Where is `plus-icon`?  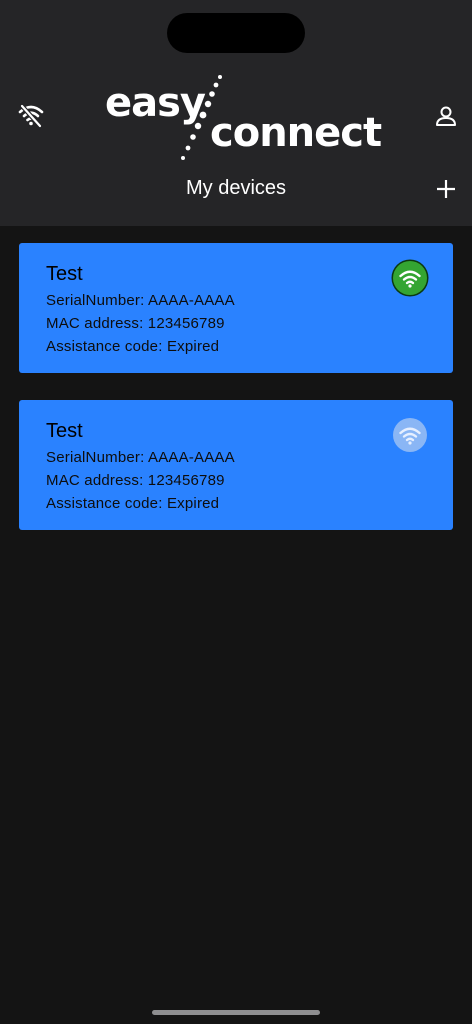 plus-icon is located at coordinates (446, 189).